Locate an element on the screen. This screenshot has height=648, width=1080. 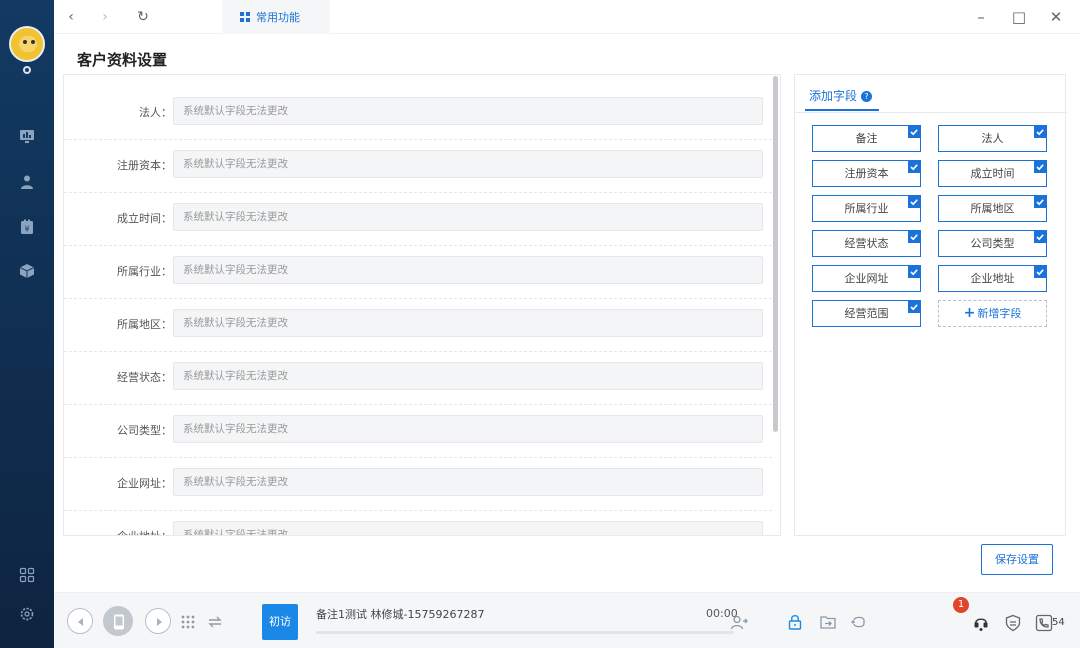
field-chip: 法人 is located at coordinates (992, 138).